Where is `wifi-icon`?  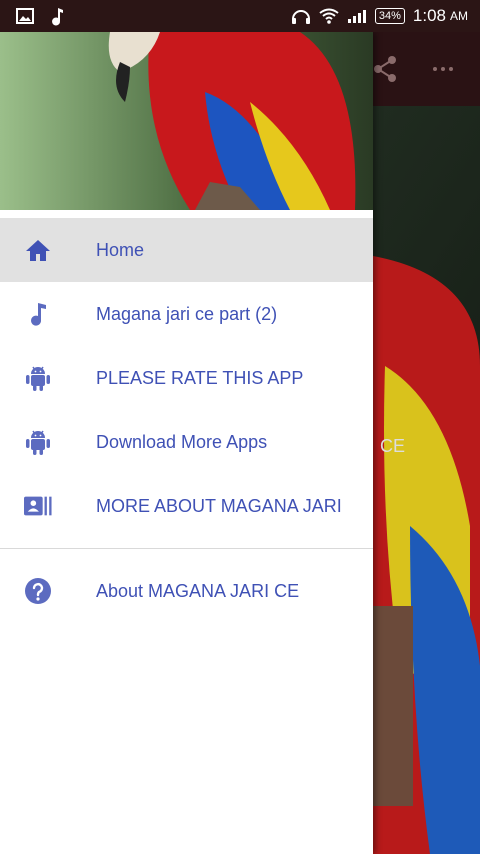
wifi-icon is located at coordinates (329, 16).